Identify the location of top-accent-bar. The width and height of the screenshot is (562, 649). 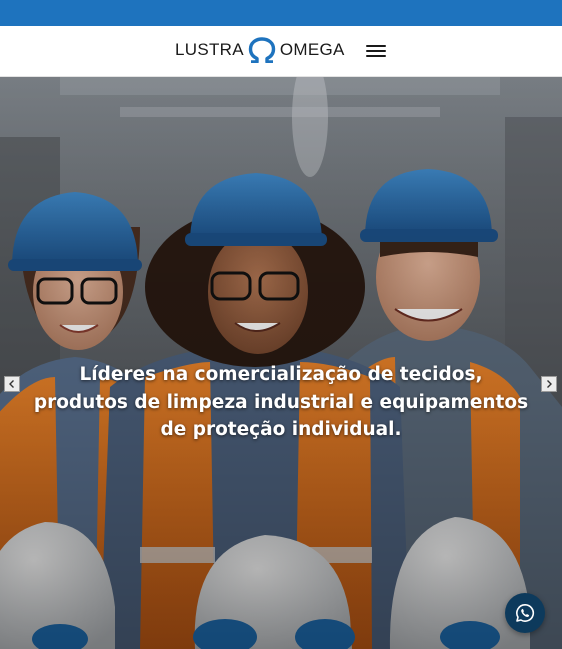
(281, 13).